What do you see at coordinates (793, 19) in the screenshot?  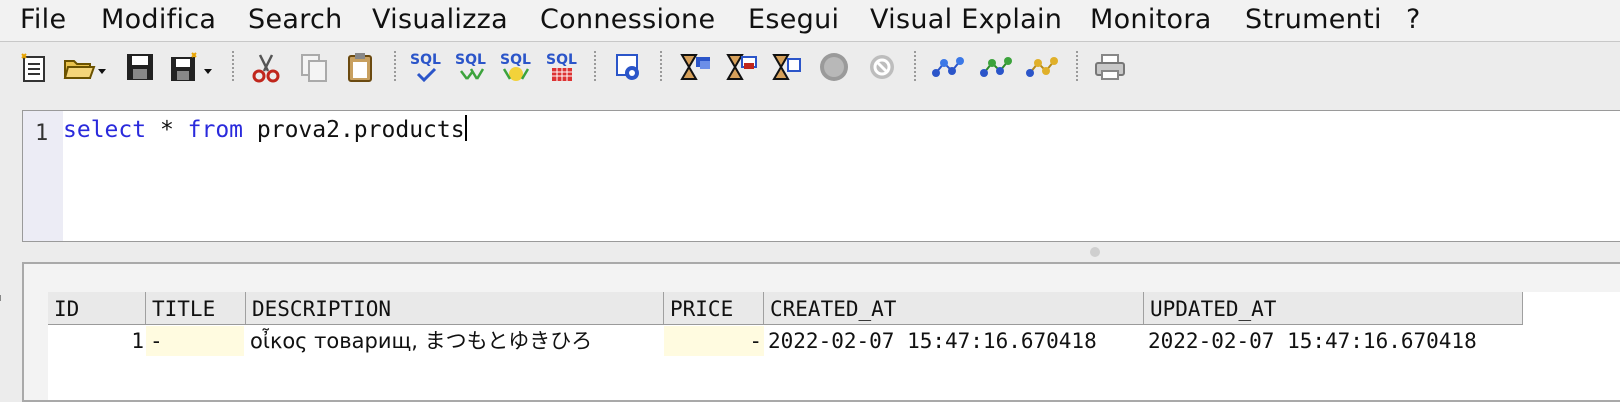 I see `menu-esegui: Esegui` at bounding box center [793, 19].